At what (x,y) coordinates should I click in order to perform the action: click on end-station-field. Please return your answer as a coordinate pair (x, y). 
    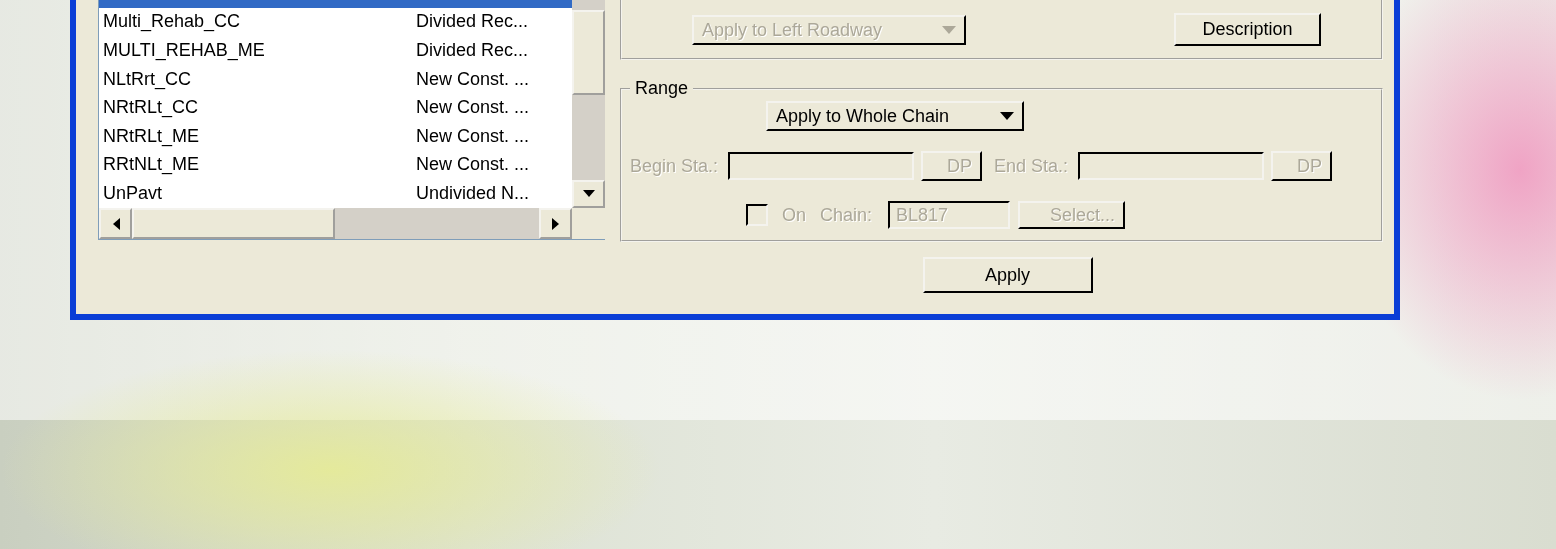
    Looking at the image, I should click on (1171, 166).